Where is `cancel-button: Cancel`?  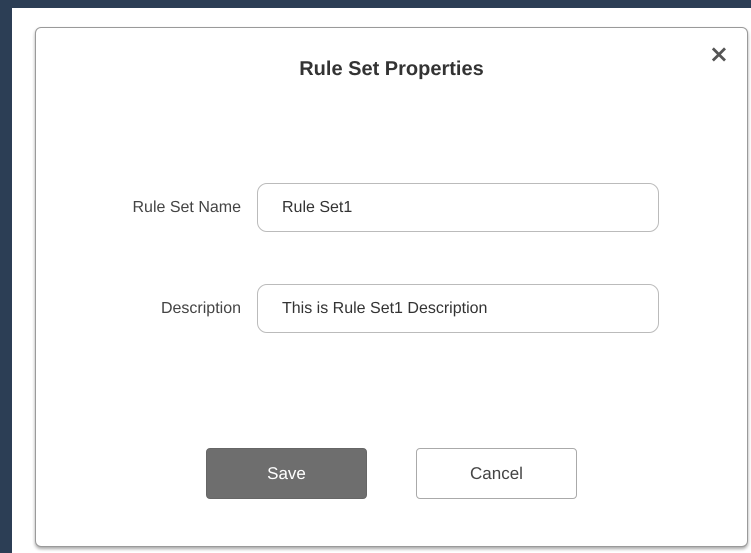 cancel-button: Cancel is located at coordinates (496, 473).